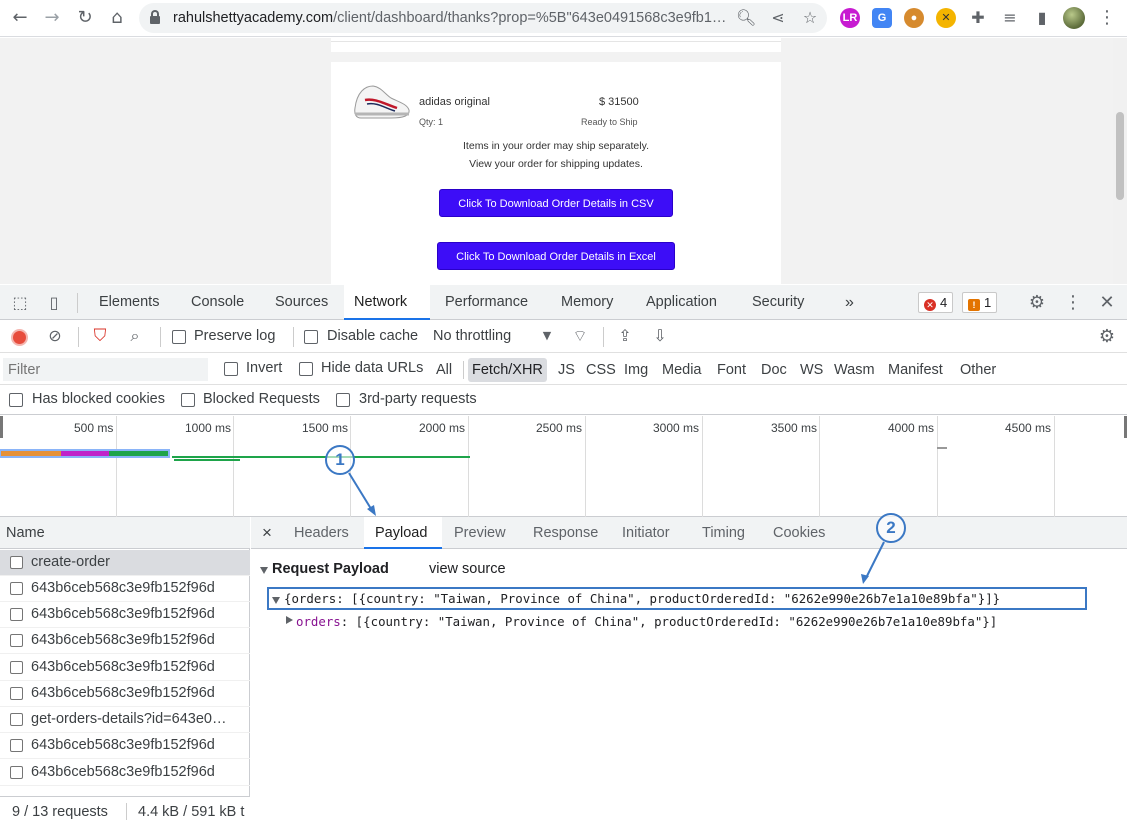 The image size is (1127, 824). What do you see at coordinates (723, 533) in the screenshot?
I see `tab-timing: Timing` at bounding box center [723, 533].